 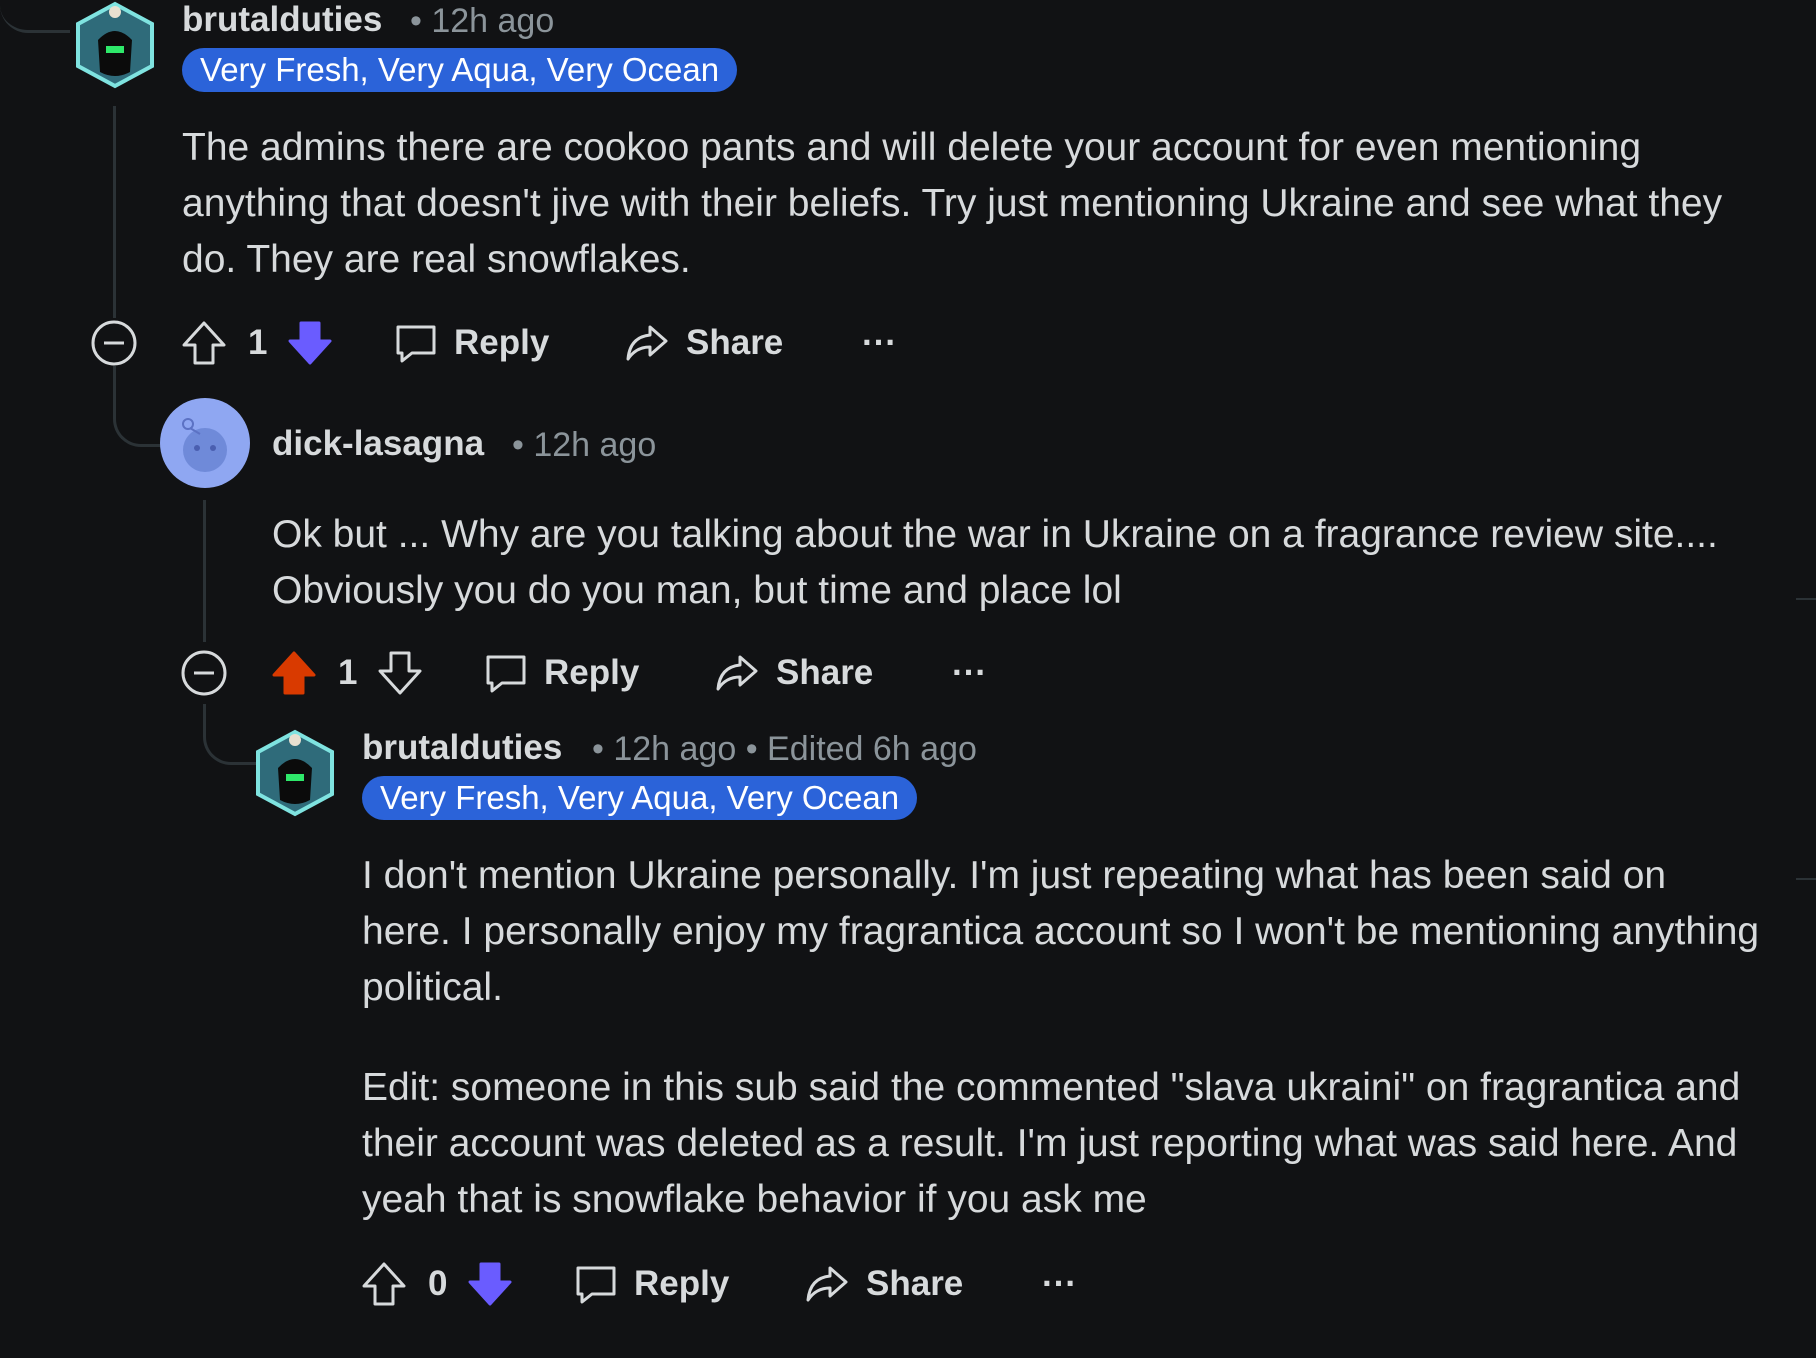 I want to click on vote-count: 0, so click(x=438, y=1283).